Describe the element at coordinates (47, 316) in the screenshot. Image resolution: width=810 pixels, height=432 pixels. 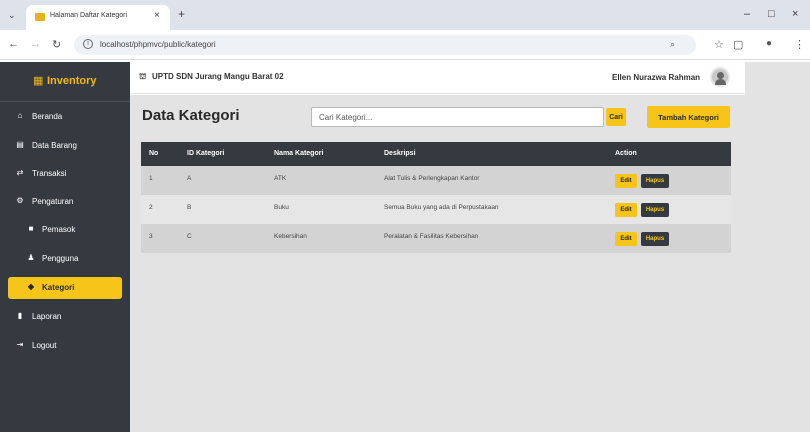
I see `sidebar-item-label: Laporan` at that location.